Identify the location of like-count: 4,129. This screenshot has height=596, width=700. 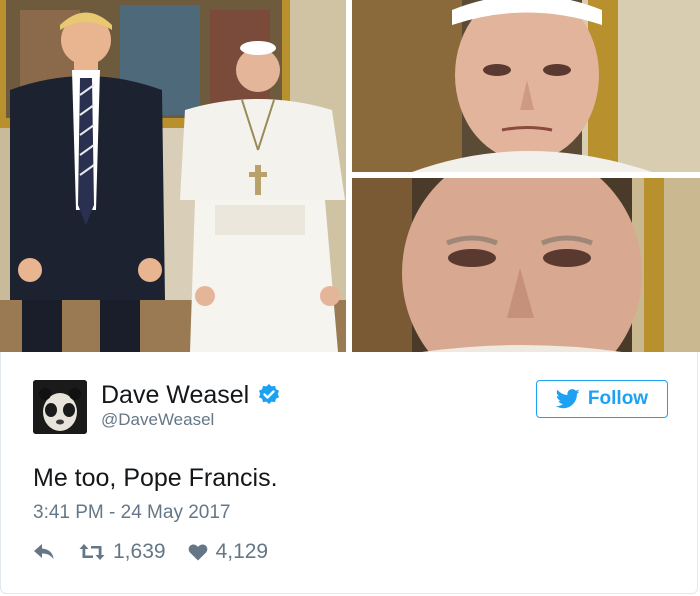
(242, 551).